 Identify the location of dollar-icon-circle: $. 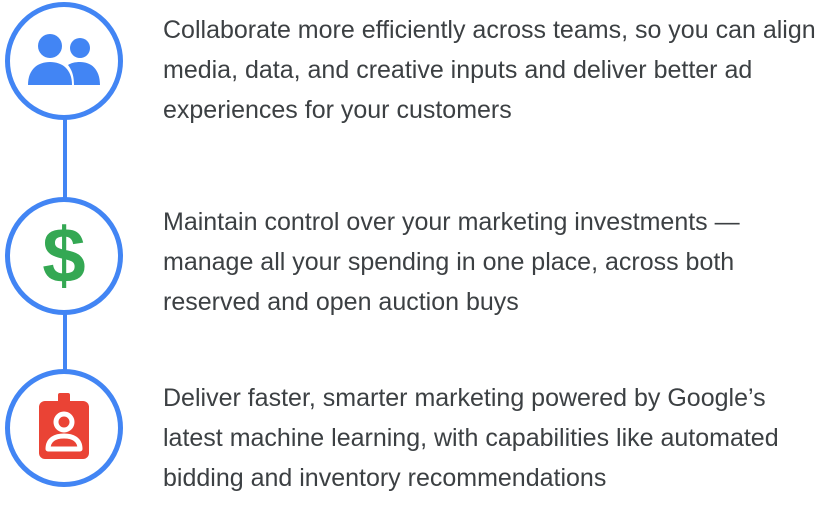
(64, 256).